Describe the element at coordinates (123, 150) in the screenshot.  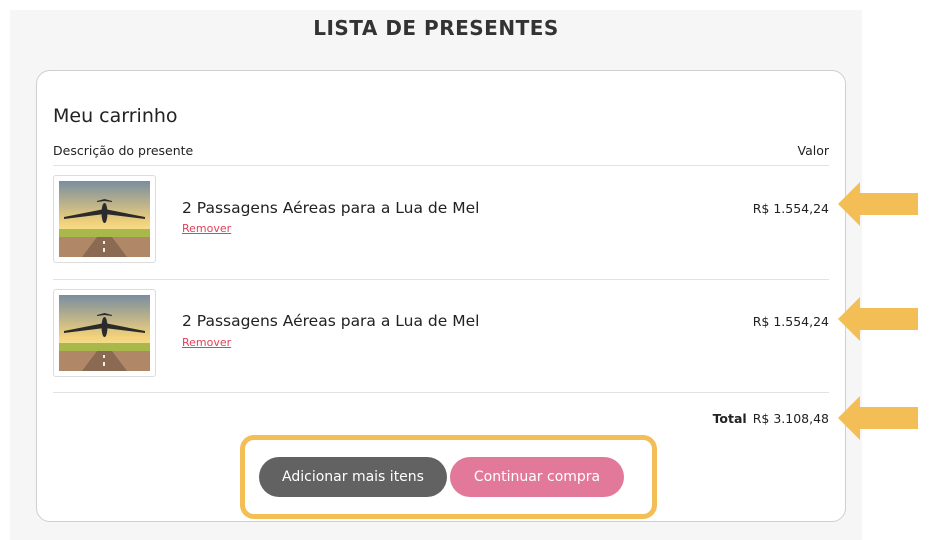
I see `column-header-description: Descrição do presente` at that location.